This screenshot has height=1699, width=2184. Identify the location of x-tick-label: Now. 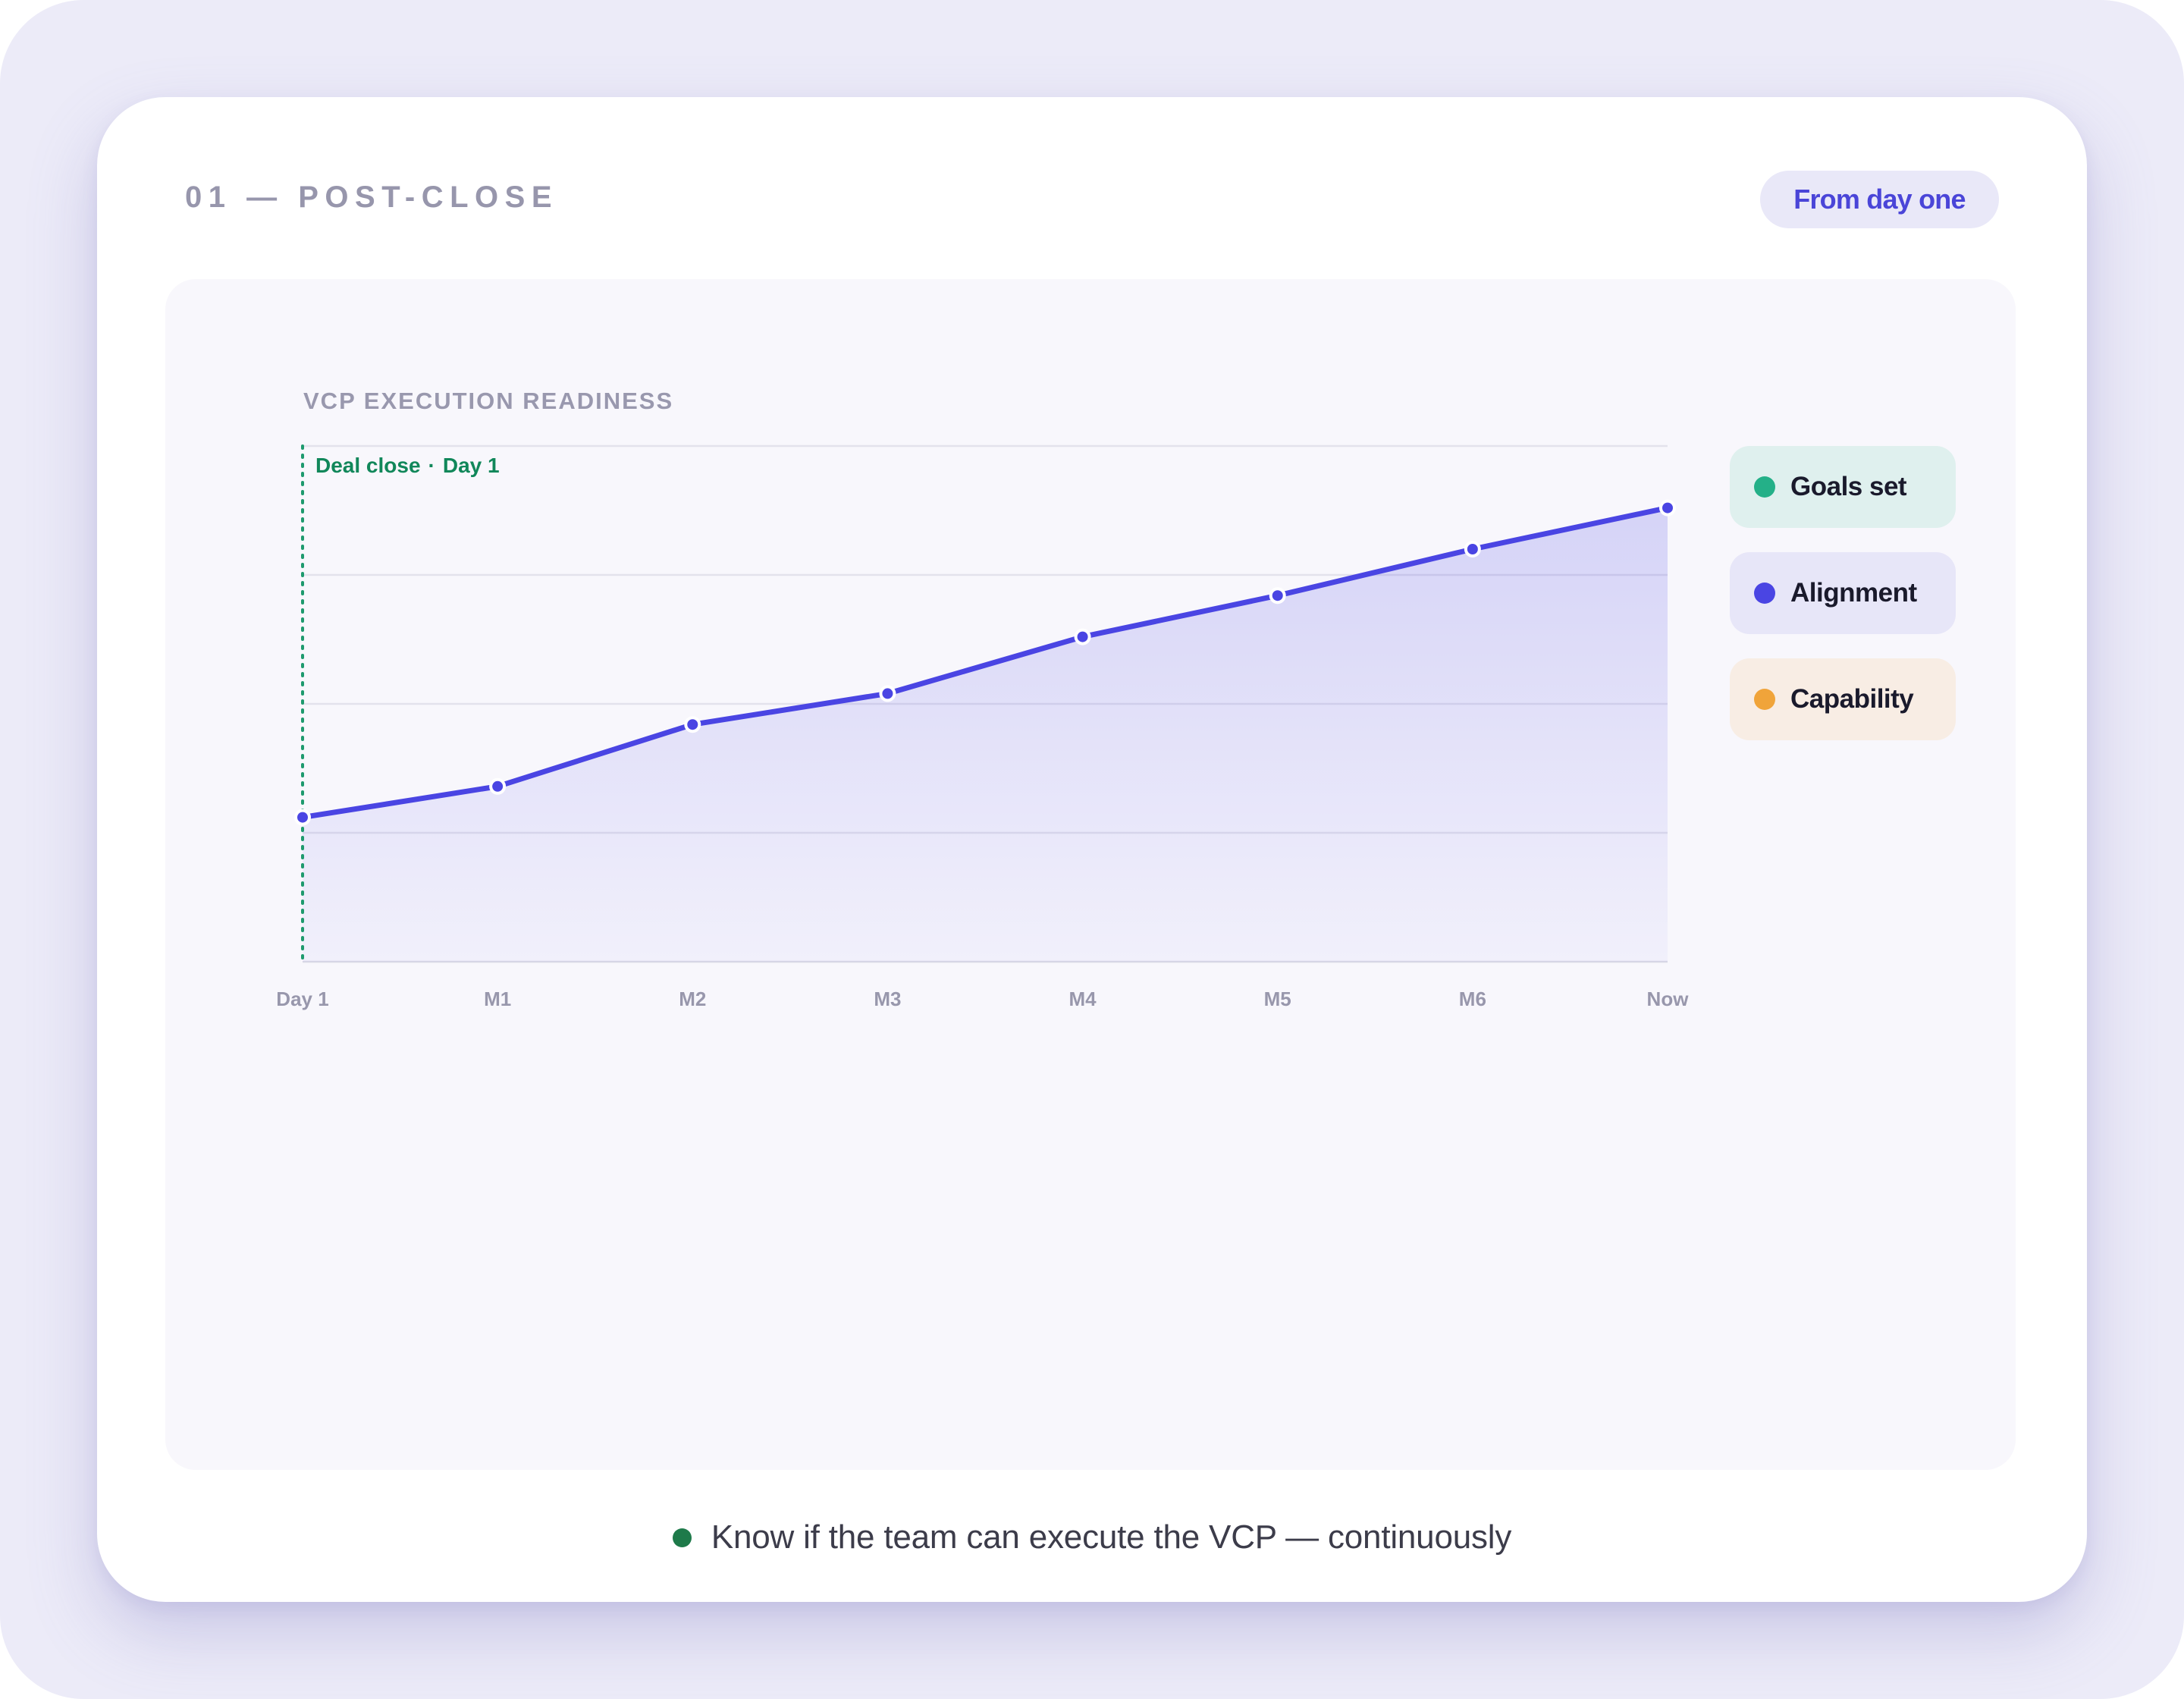
(1668, 999).